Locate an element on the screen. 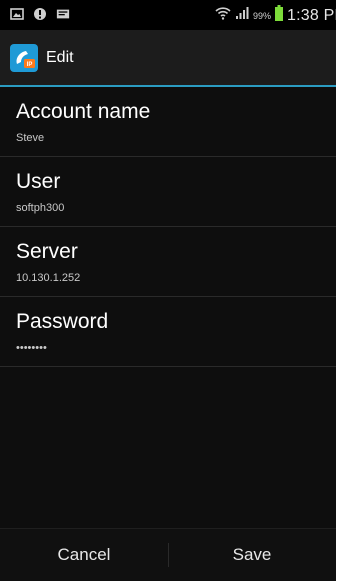 Image resolution: width=347 pixels, height=581 pixels. field-password: Password •••••••• is located at coordinates (168, 332).